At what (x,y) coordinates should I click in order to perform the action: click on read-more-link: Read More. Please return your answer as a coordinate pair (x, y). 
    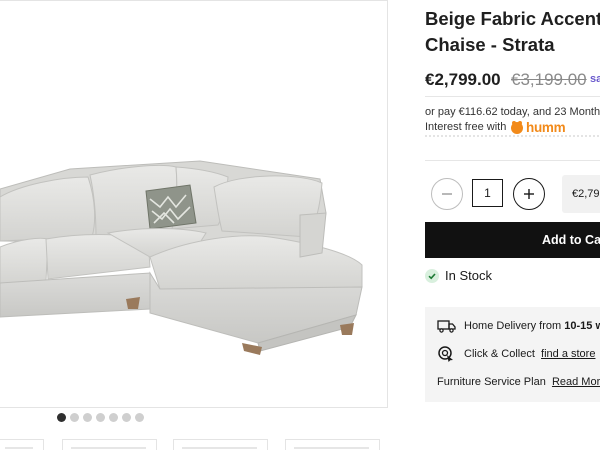
    Looking at the image, I should click on (576, 382).